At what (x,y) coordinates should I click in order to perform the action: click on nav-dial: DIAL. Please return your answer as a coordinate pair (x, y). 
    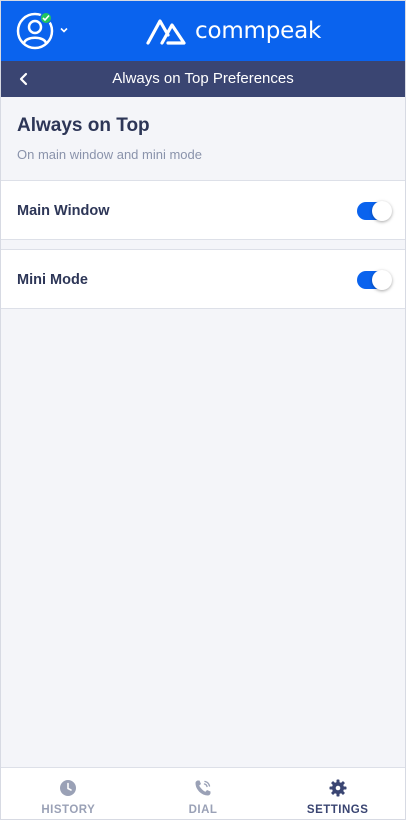
    Looking at the image, I should click on (203, 793).